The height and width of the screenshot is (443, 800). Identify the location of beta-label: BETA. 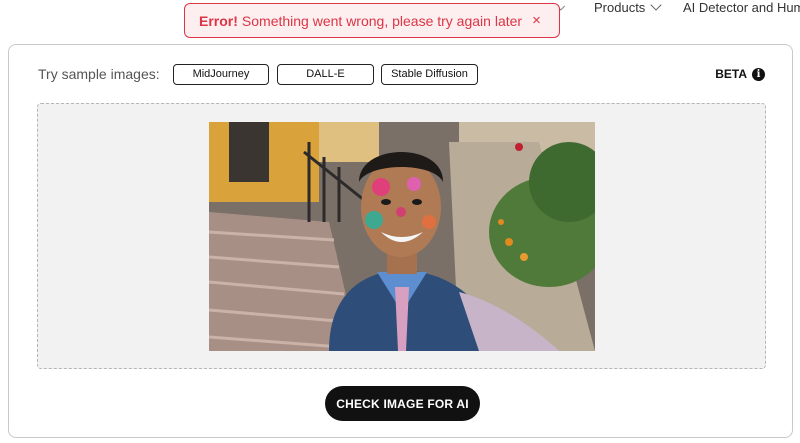
(731, 74).